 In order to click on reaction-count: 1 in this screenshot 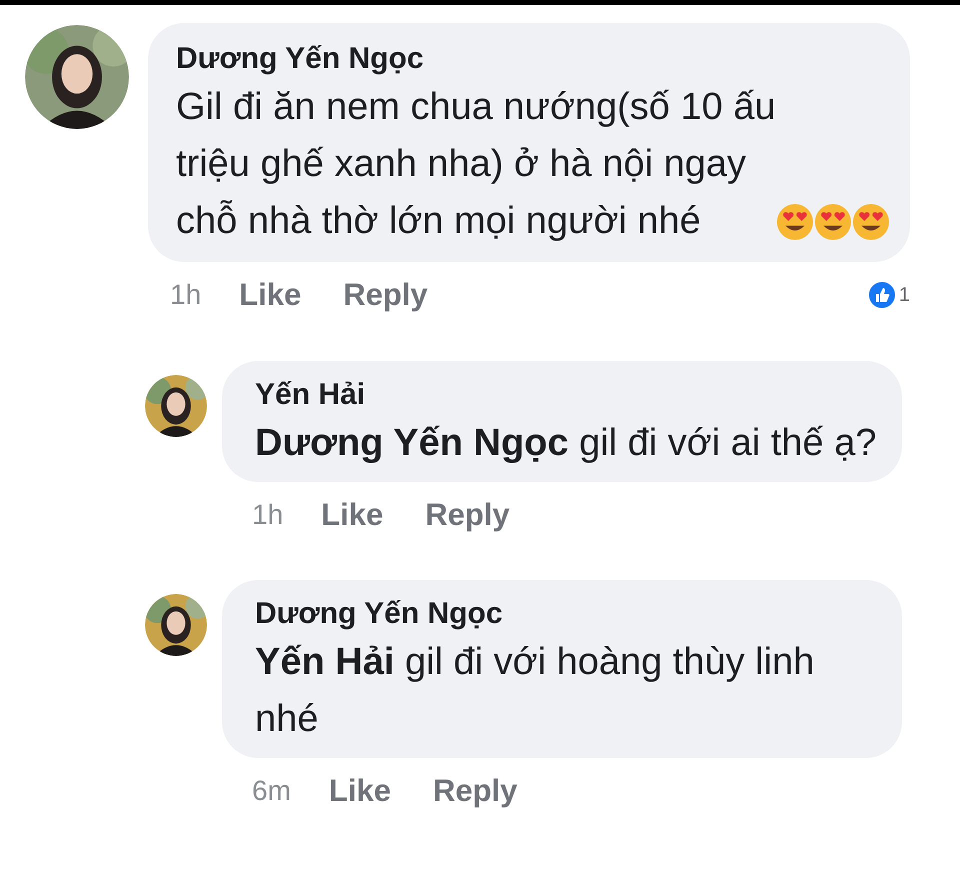, I will do `click(904, 295)`.